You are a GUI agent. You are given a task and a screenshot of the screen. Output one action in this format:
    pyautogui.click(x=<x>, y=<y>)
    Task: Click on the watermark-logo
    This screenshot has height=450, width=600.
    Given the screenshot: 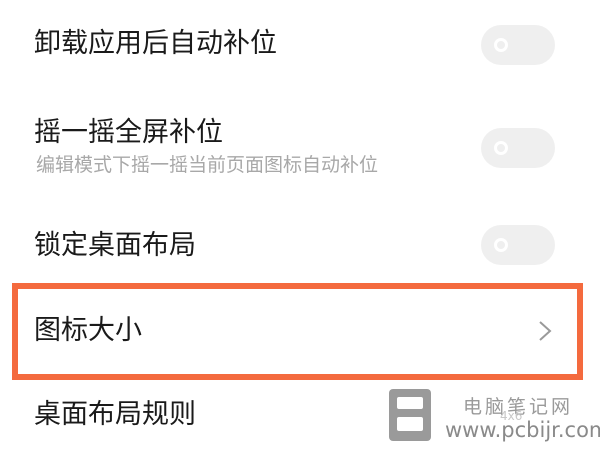 What is the action you would take?
    pyautogui.click(x=410, y=415)
    